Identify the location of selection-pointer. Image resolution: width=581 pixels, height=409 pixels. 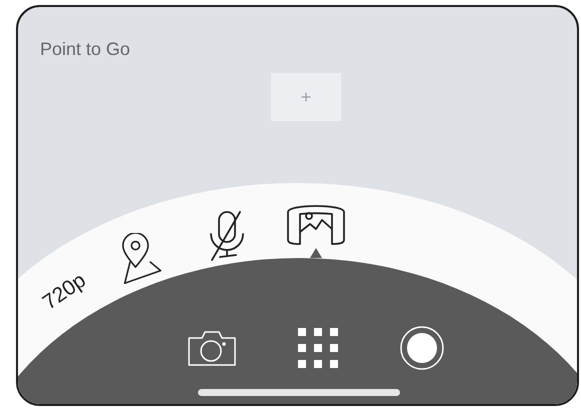
(316, 253).